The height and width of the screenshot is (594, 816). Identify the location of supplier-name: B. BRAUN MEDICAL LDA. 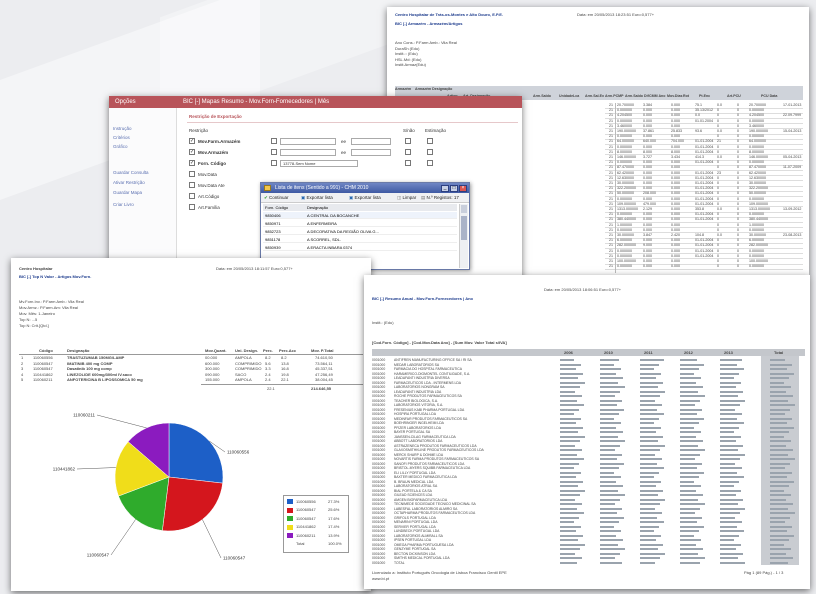
(414, 481).